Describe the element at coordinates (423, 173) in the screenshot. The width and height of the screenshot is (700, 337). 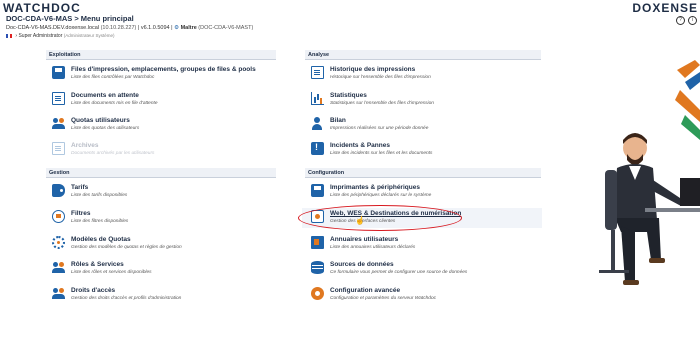
I see `section-configuration: Configuration` at that location.